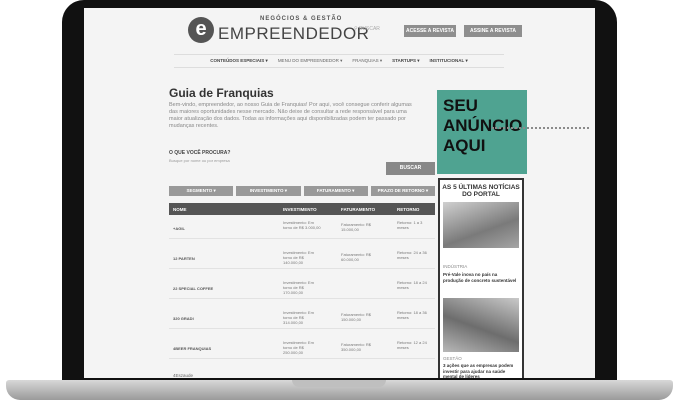 The height and width of the screenshot is (416, 679). Describe the element at coordinates (412, 315) in the screenshot. I see `row-return: Retorno: 18 a 36 meses` at that location.